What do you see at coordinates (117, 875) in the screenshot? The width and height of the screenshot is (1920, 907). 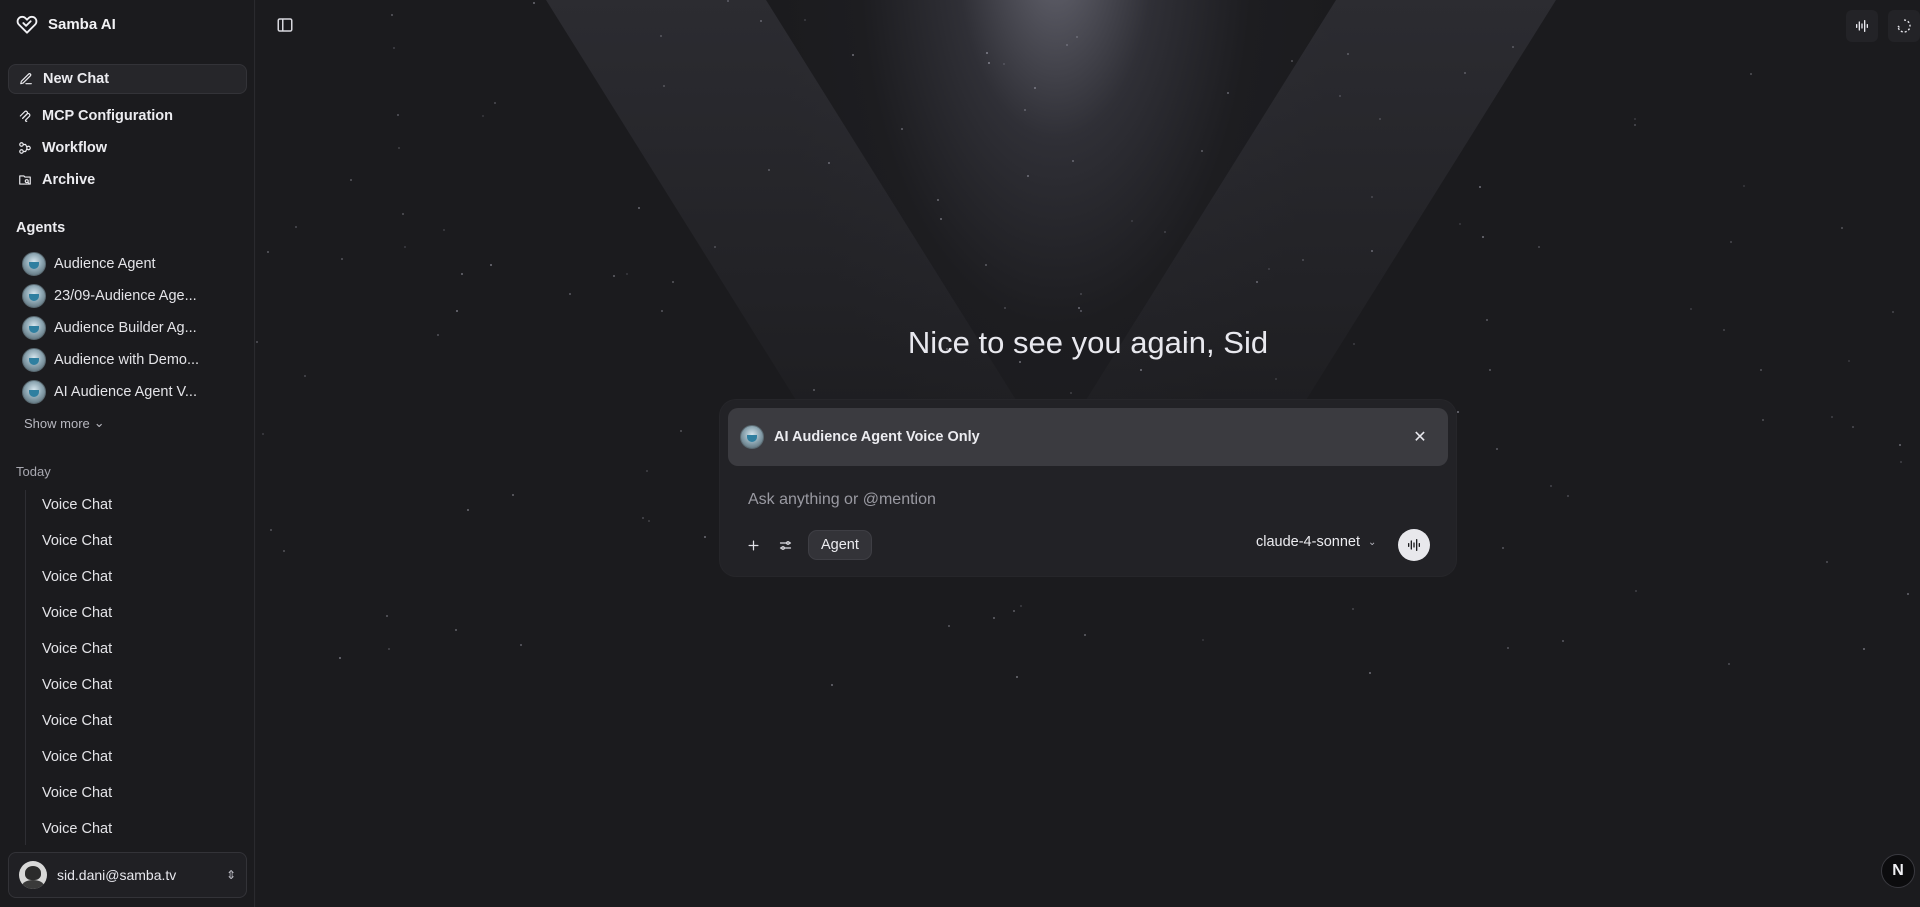 I see `user-email: sid.dani@samba.tv` at bounding box center [117, 875].